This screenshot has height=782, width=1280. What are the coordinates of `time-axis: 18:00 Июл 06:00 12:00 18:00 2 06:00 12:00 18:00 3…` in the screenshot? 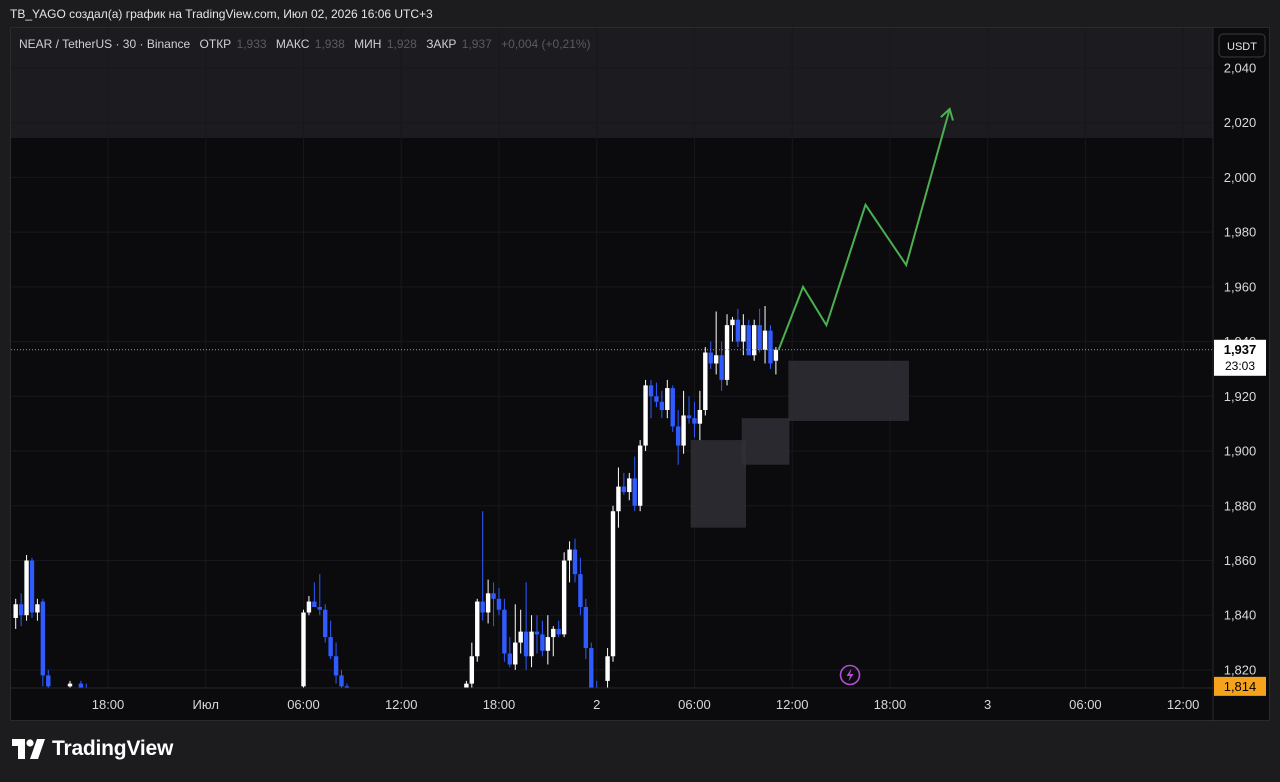 It's located at (646, 704).